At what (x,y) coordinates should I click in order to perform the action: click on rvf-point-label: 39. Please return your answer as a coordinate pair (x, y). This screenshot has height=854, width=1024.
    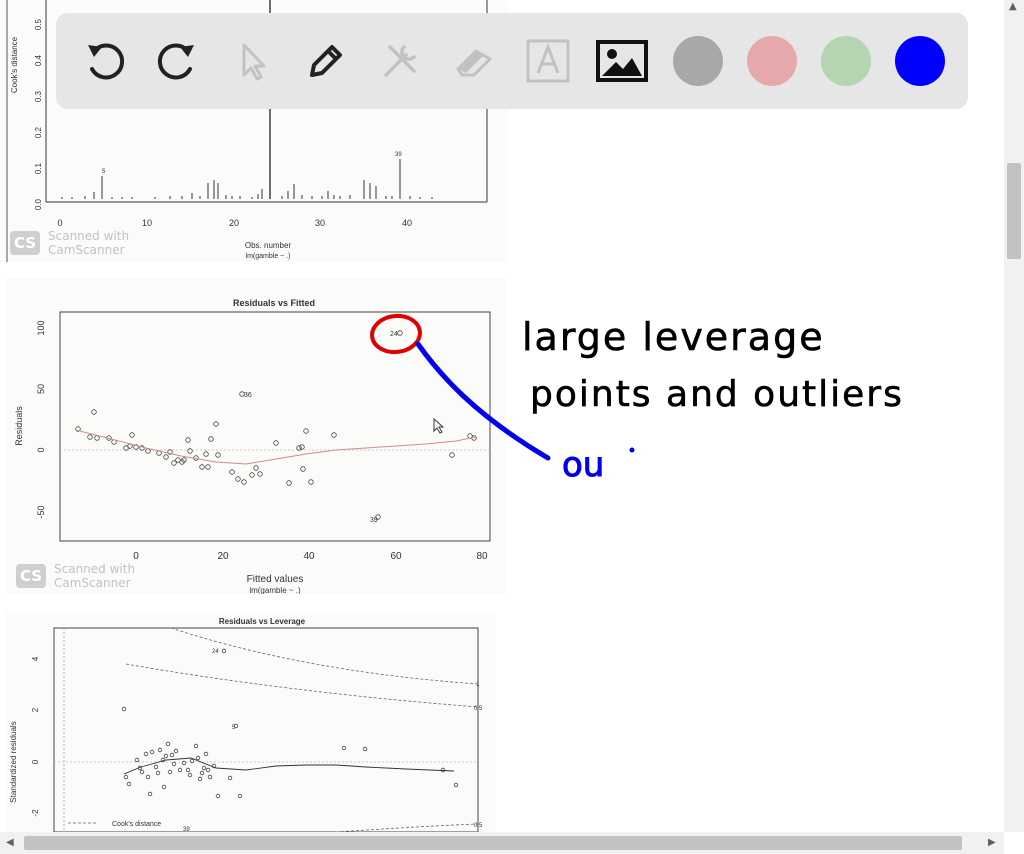
    Looking at the image, I should click on (374, 520).